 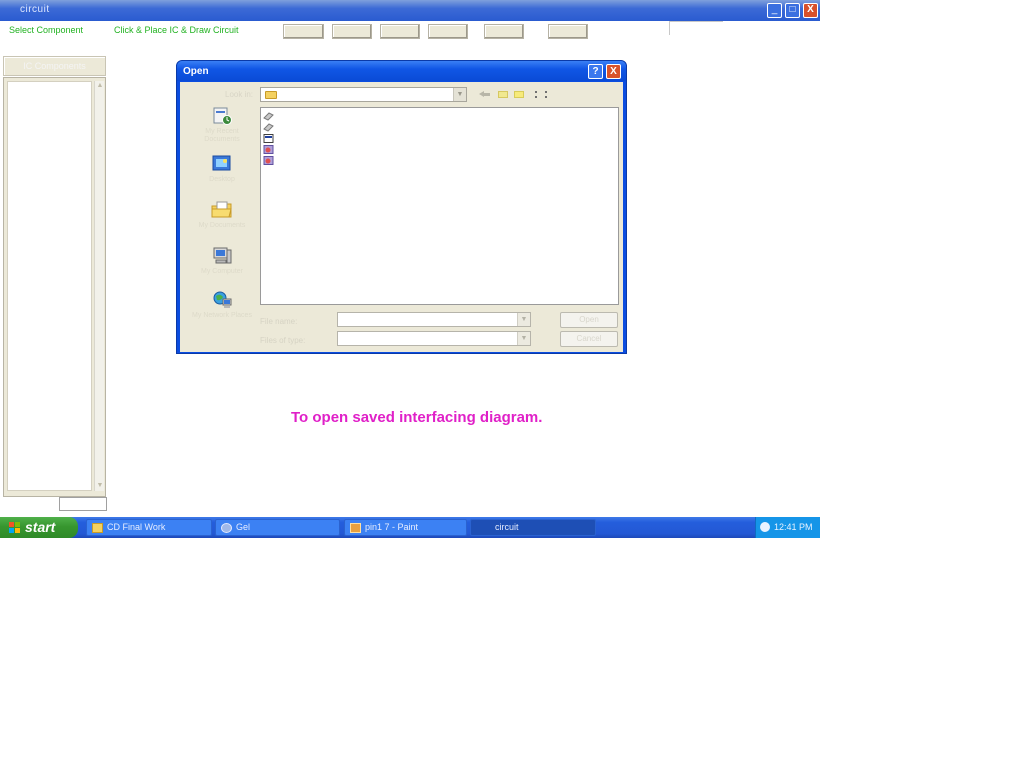 What do you see at coordinates (696, 28) in the screenshot?
I see `corner-box` at bounding box center [696, 28].